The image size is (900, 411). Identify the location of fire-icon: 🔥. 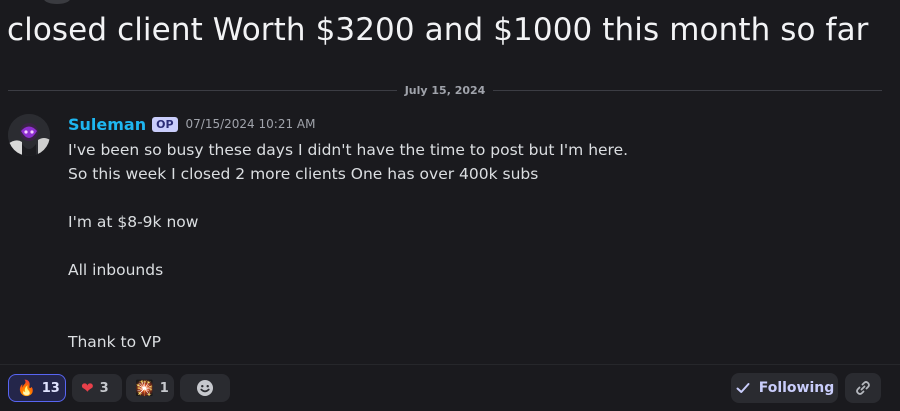
(26, 387).